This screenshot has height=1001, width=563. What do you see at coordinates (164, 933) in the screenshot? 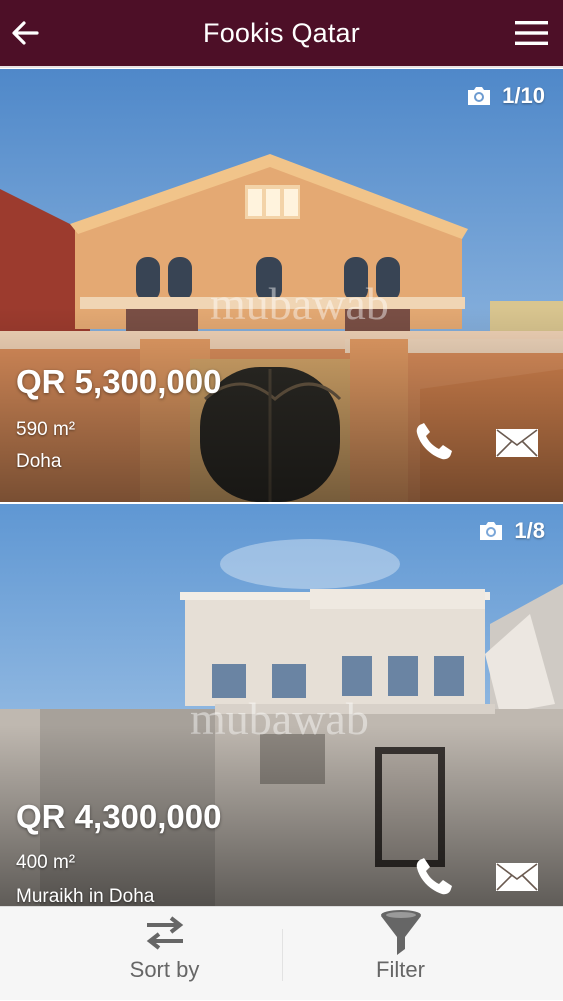
I see `swap-arrows-icon` at bounding box center [164, 933].